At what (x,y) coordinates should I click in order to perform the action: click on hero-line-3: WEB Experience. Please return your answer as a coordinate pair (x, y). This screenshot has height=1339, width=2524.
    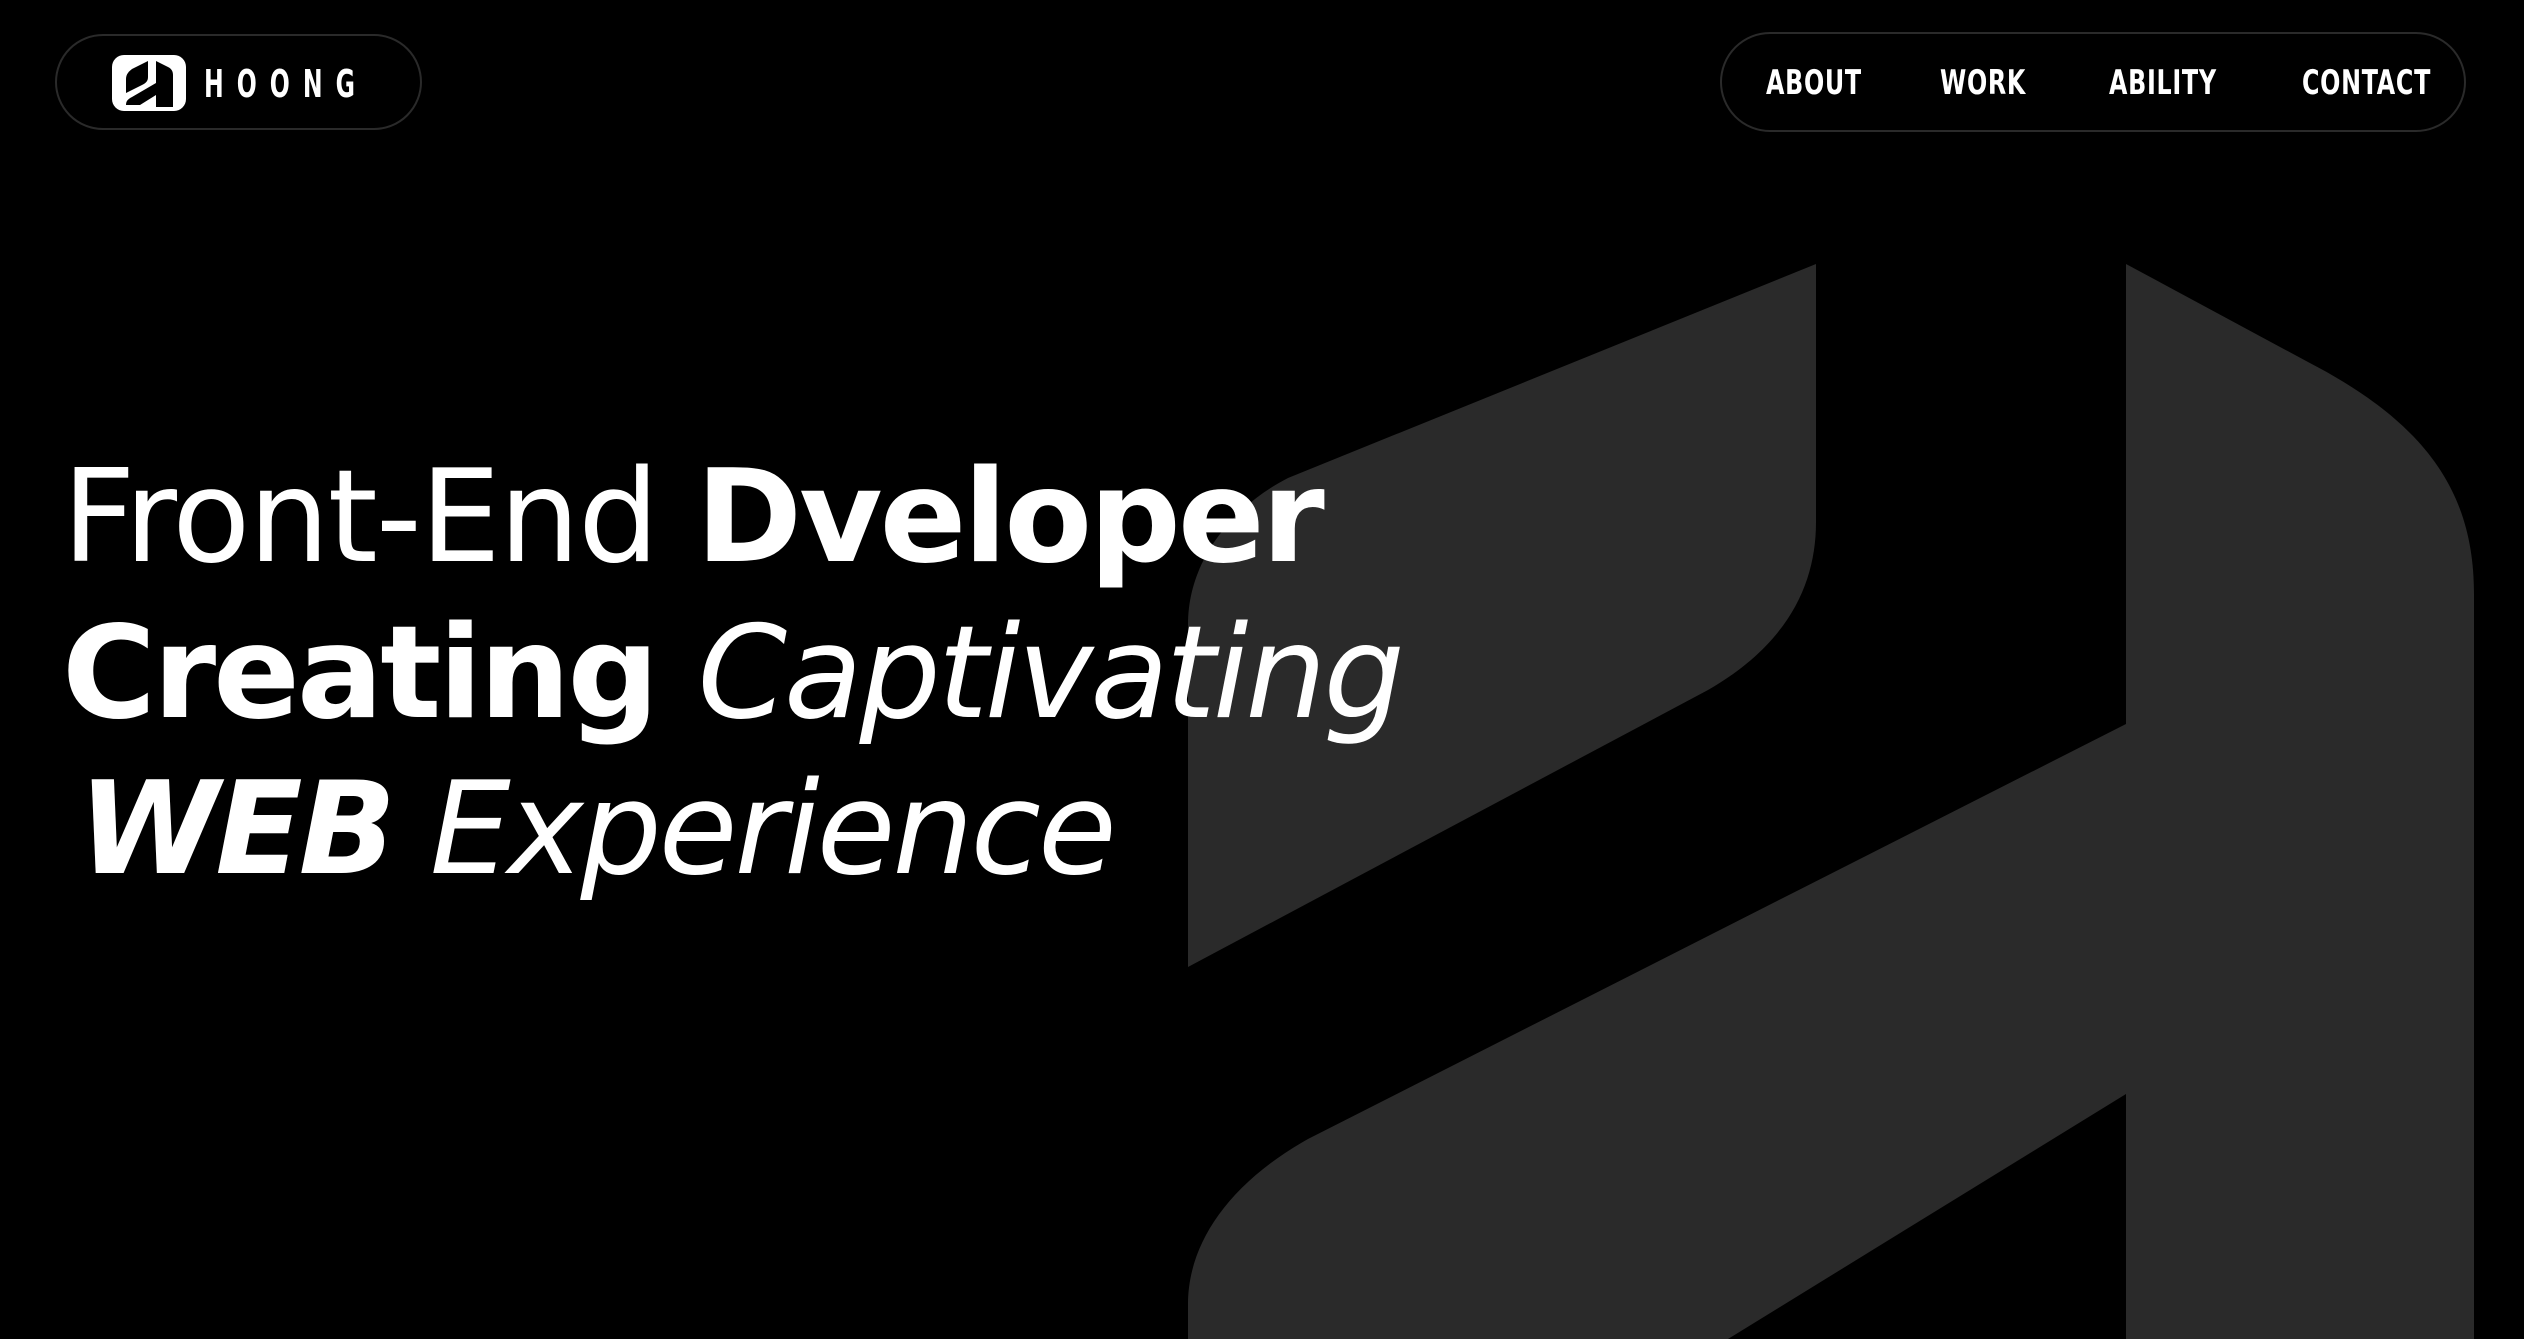
    Looking at the image, I should click on (732, 830).